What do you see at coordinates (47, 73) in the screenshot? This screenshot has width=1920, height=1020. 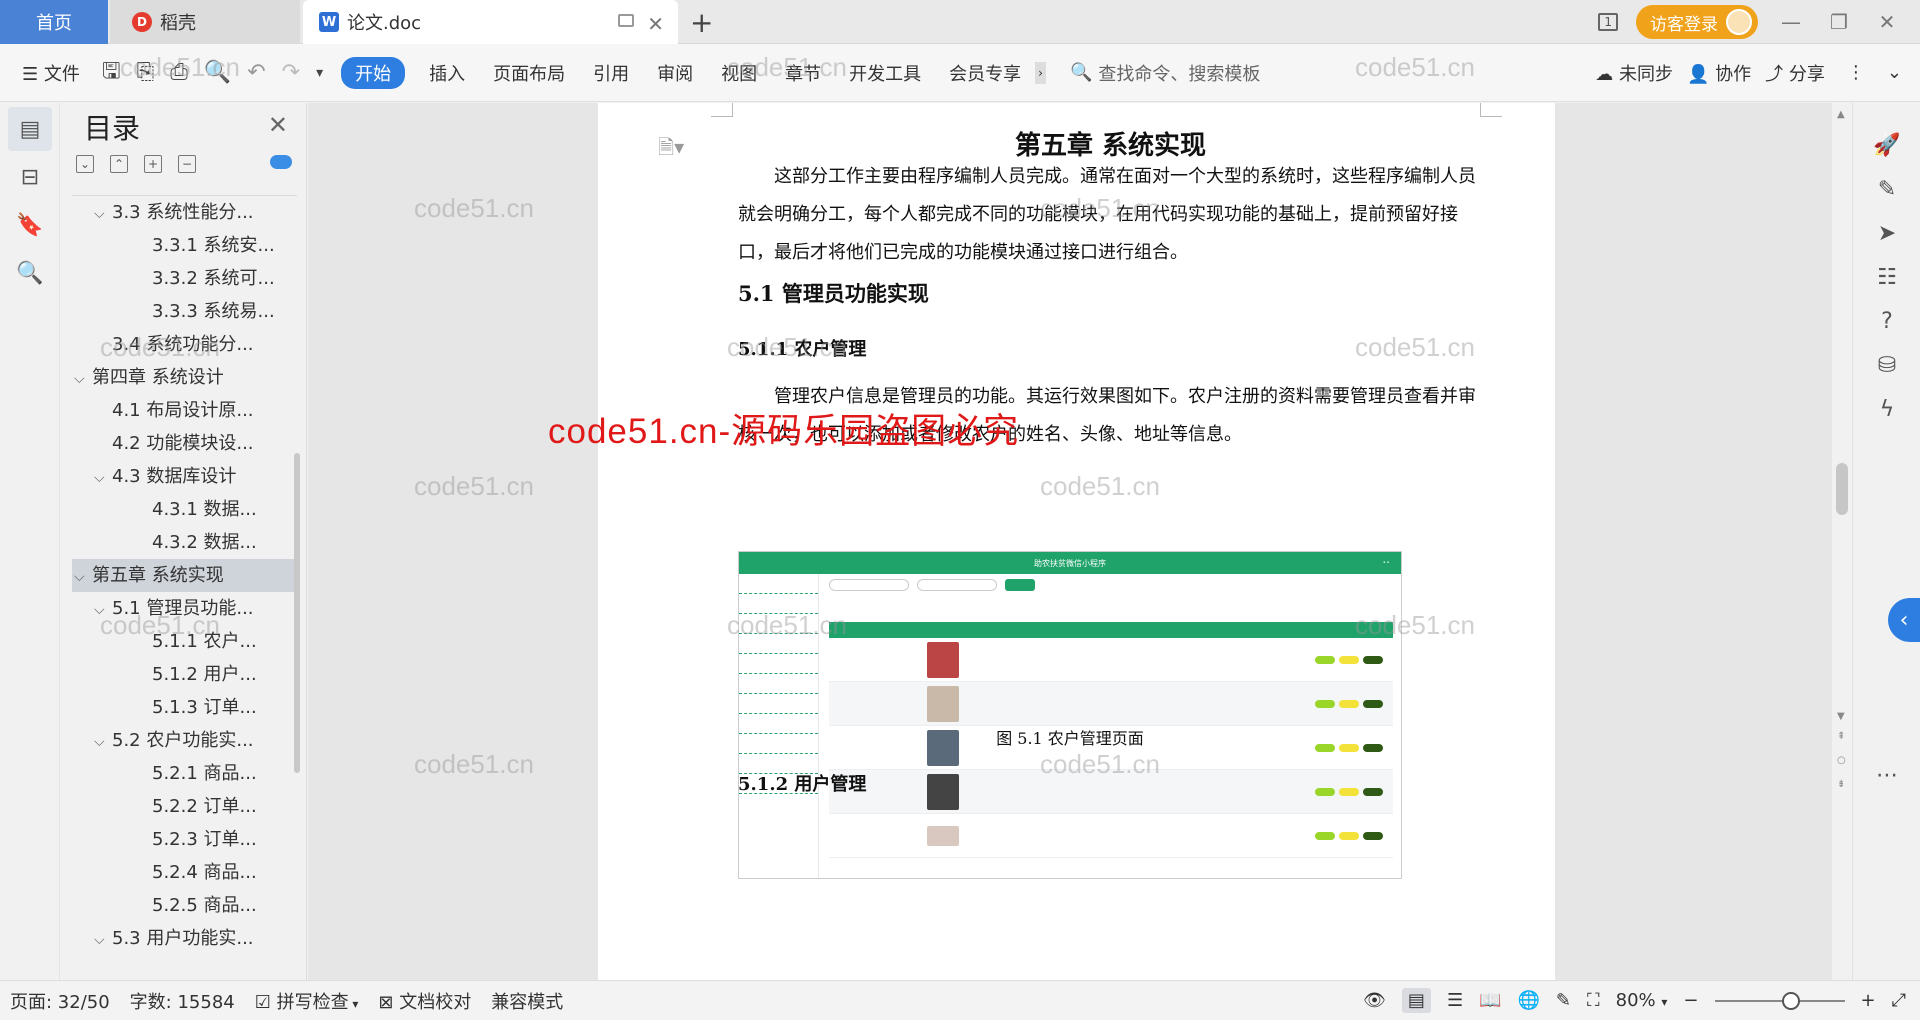 I see `file-menu: ☰ 文件` at bounding box center [47, 73].